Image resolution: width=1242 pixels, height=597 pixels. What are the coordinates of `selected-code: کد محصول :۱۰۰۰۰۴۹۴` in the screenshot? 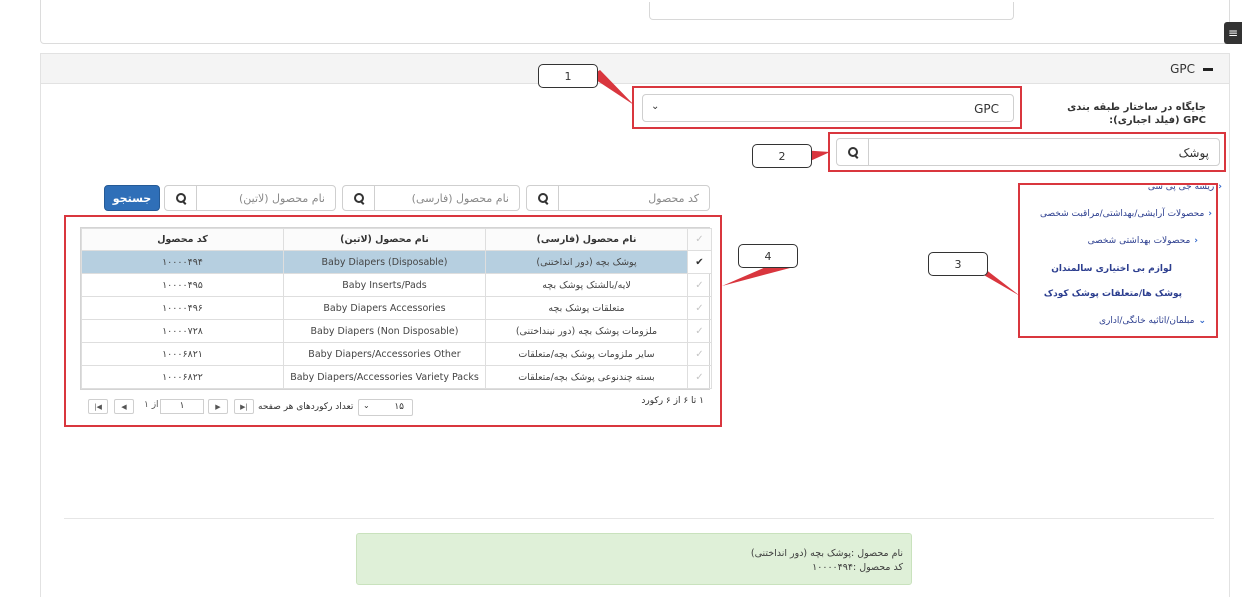 It's located at (857, 567).